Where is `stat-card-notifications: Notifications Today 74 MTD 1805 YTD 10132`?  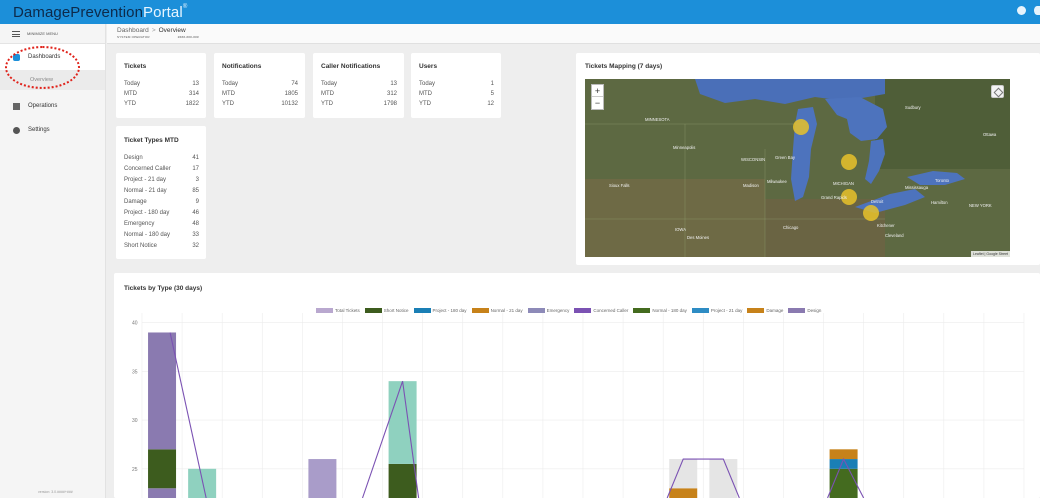
stat-card-notifications: Notifications Today 74 MTD 1805 YTD 10132 is located at coordinates (259, 85).